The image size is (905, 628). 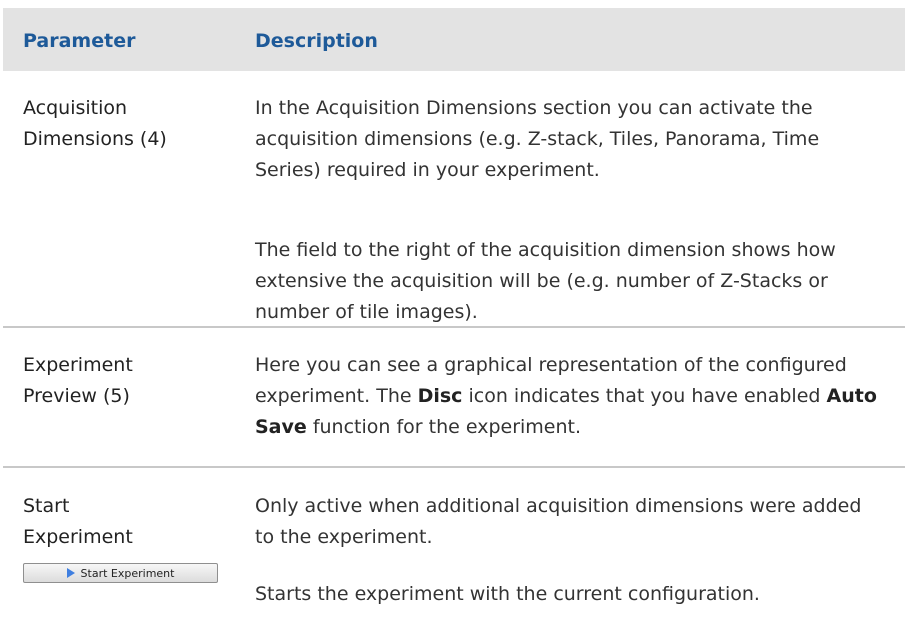 What do you see at coordinates (70, 573) in the screenshot?
I see `play-icon` at bounding box center [70, 573].